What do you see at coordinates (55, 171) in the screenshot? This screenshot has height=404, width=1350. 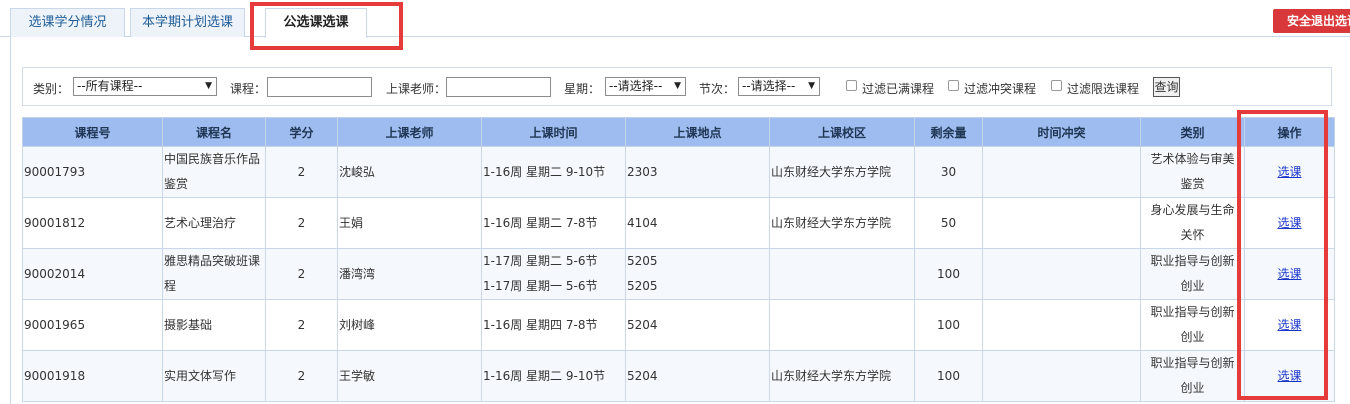 I see `course-id-text: 90001793` at bounding box center [55, 171].